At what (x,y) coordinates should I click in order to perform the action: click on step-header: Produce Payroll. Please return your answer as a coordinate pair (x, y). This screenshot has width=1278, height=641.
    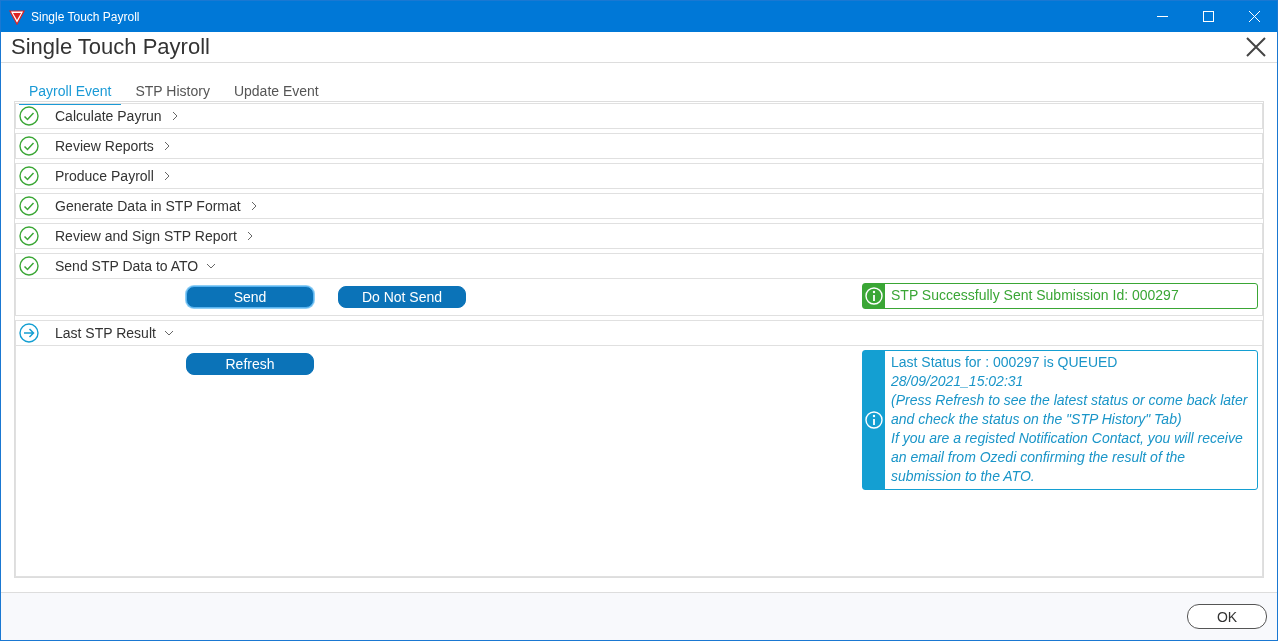
    Looking at the image, I should click on (639, 176).